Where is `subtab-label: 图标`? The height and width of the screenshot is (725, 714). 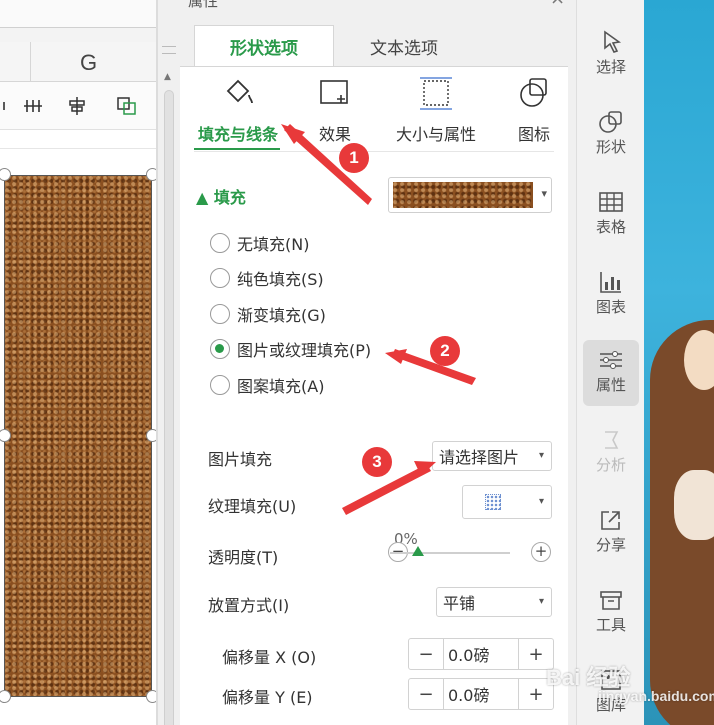
subtab-label: 图标 is located at coordinates (533, 134).